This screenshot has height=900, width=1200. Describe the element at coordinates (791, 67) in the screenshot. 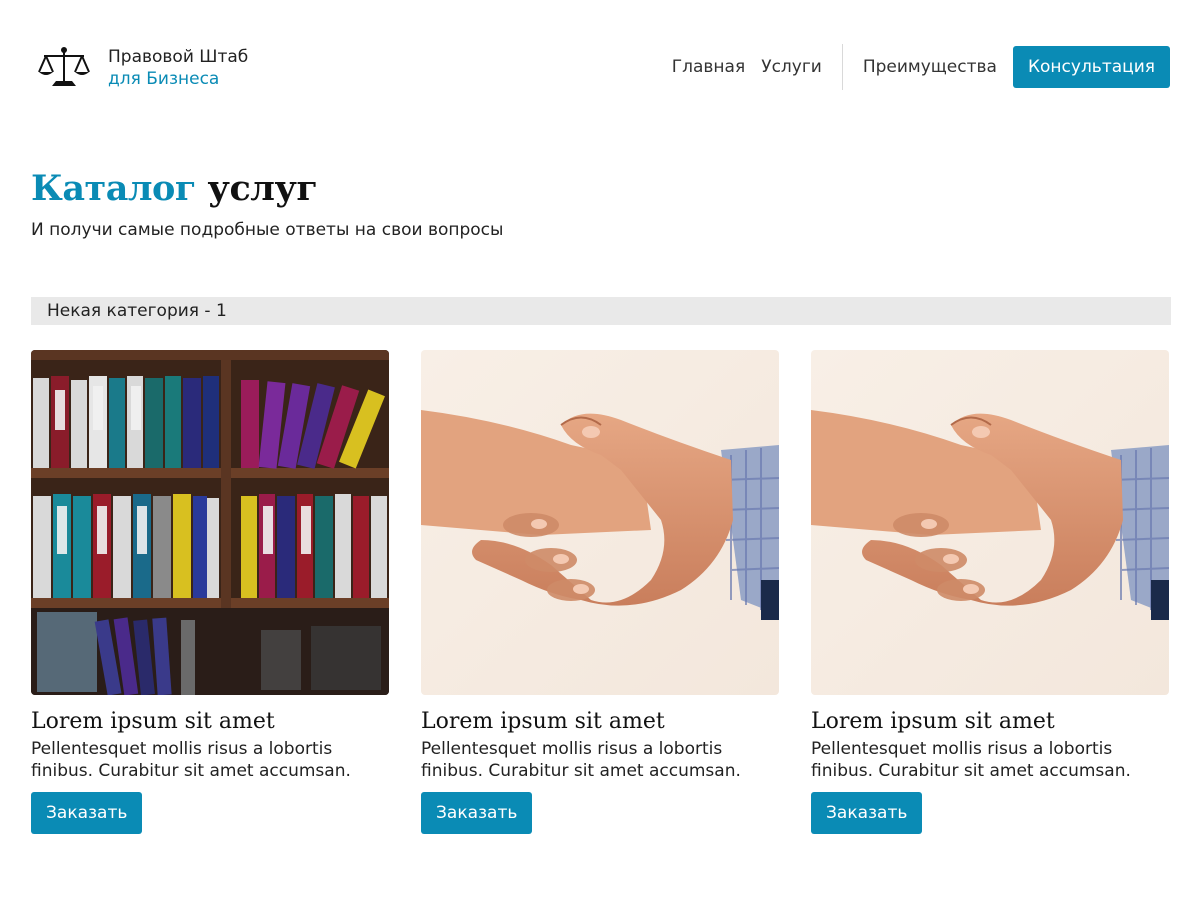

I see `nav-link-services: Услуги` at that location.